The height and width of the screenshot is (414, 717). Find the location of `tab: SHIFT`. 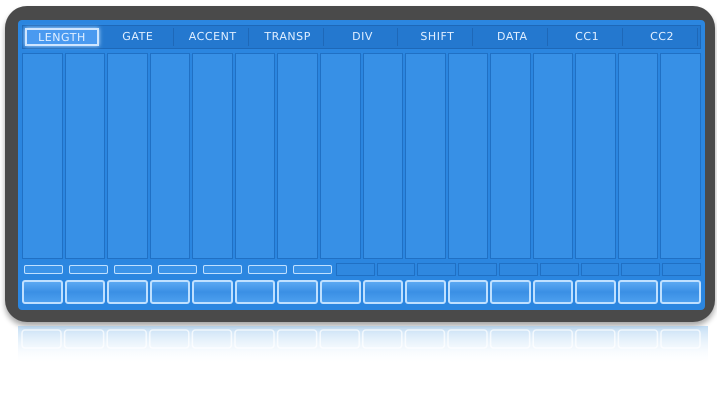

tab: SHIFT is located at coordinates (438, 37).